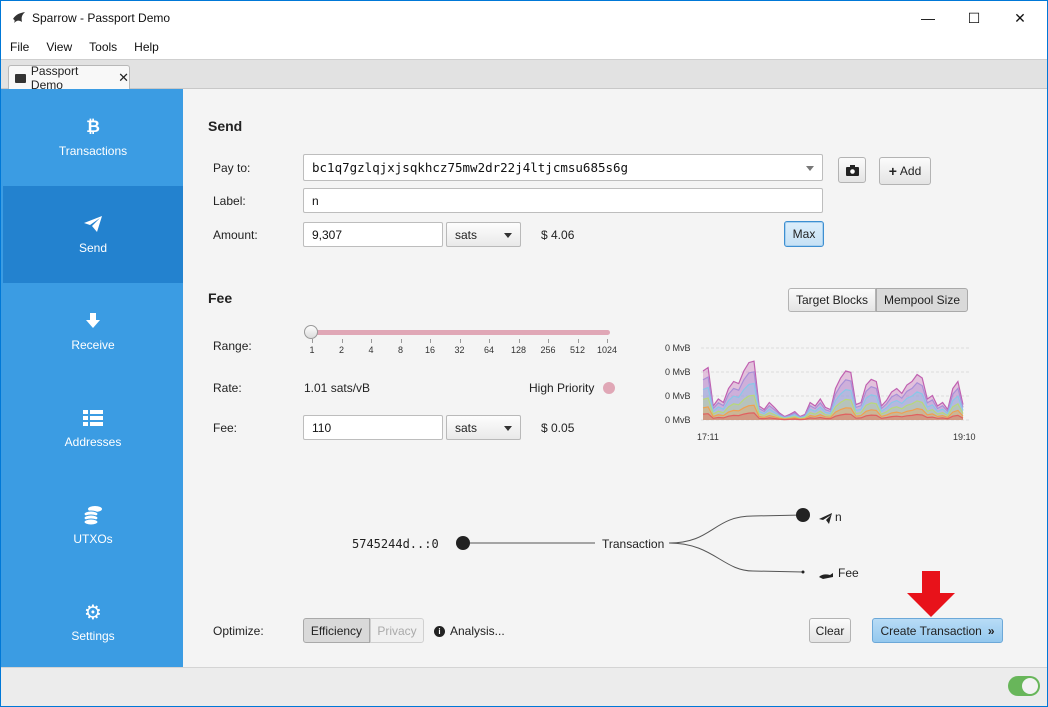 This screenshot has width=1048, height=707. I want to click on amount-fiat-value: $ 4.06, so click(558, 235).